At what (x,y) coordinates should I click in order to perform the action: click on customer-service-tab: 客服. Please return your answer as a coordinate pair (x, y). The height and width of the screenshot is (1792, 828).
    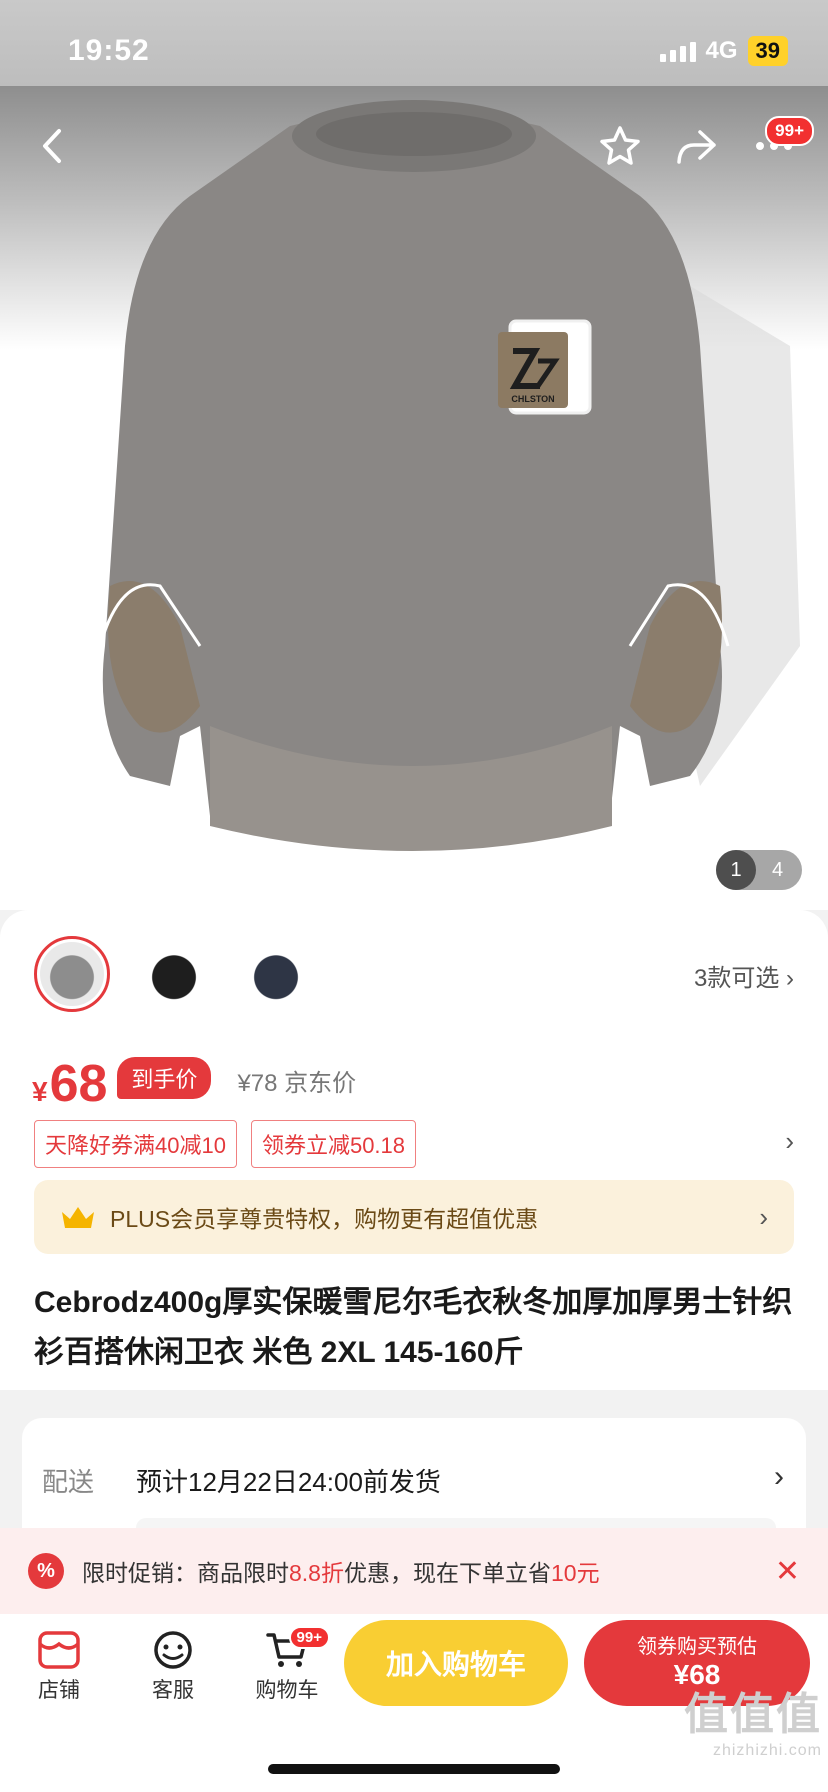
    Looking at the image, I should click on (173, 1667).